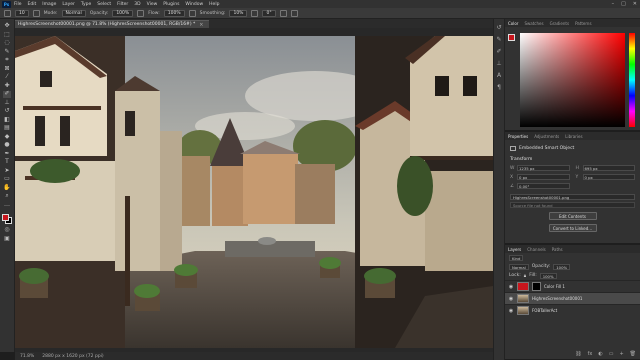 The image size is (640, 360). What do you see at coordinates (548, 275) in the screenshot?
I see `fill-field: 100%` at bounding box center [548, 275].